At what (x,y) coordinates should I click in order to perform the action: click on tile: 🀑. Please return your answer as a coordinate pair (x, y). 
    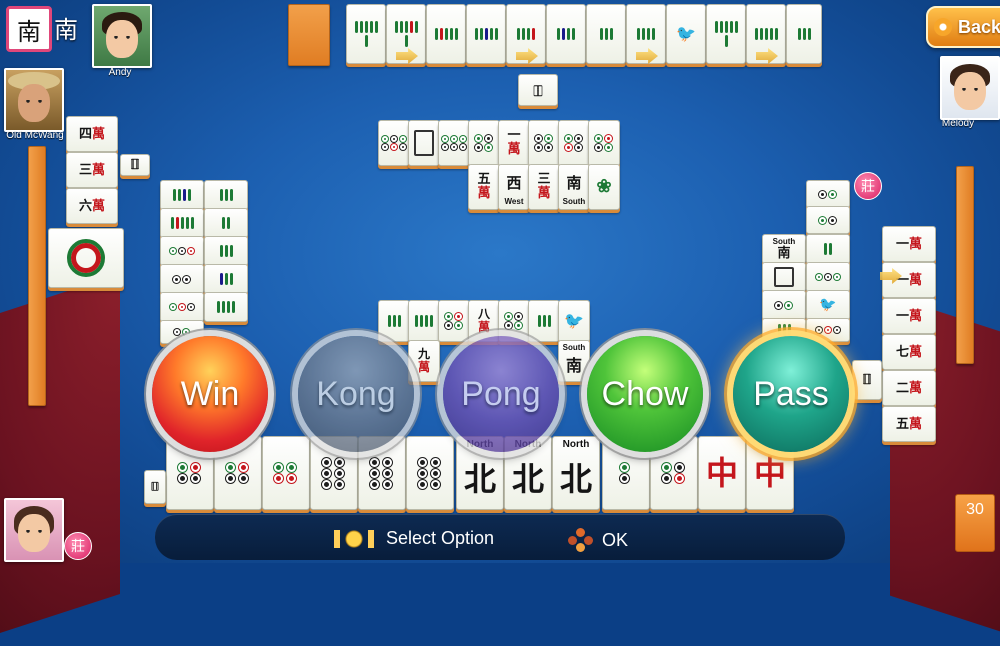
    Looking at the image, I should click on (538, 90).